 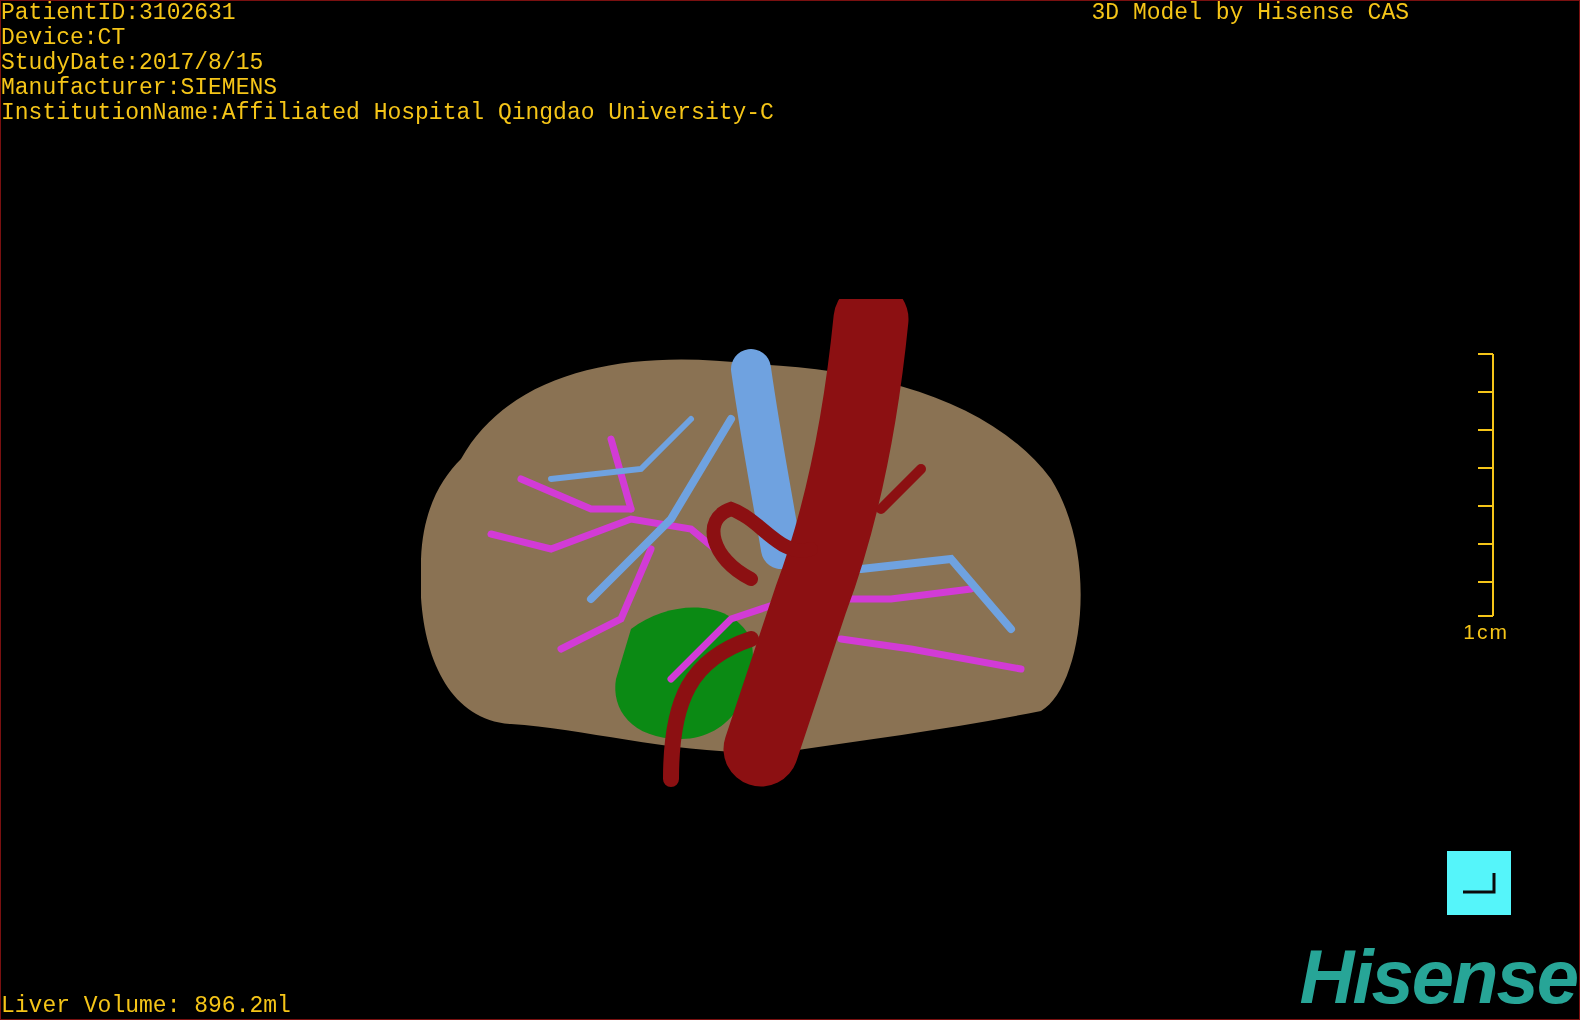 I want to click on patient-info-text: Manufacturer:SIEMENS, so click(x=140, y=88).